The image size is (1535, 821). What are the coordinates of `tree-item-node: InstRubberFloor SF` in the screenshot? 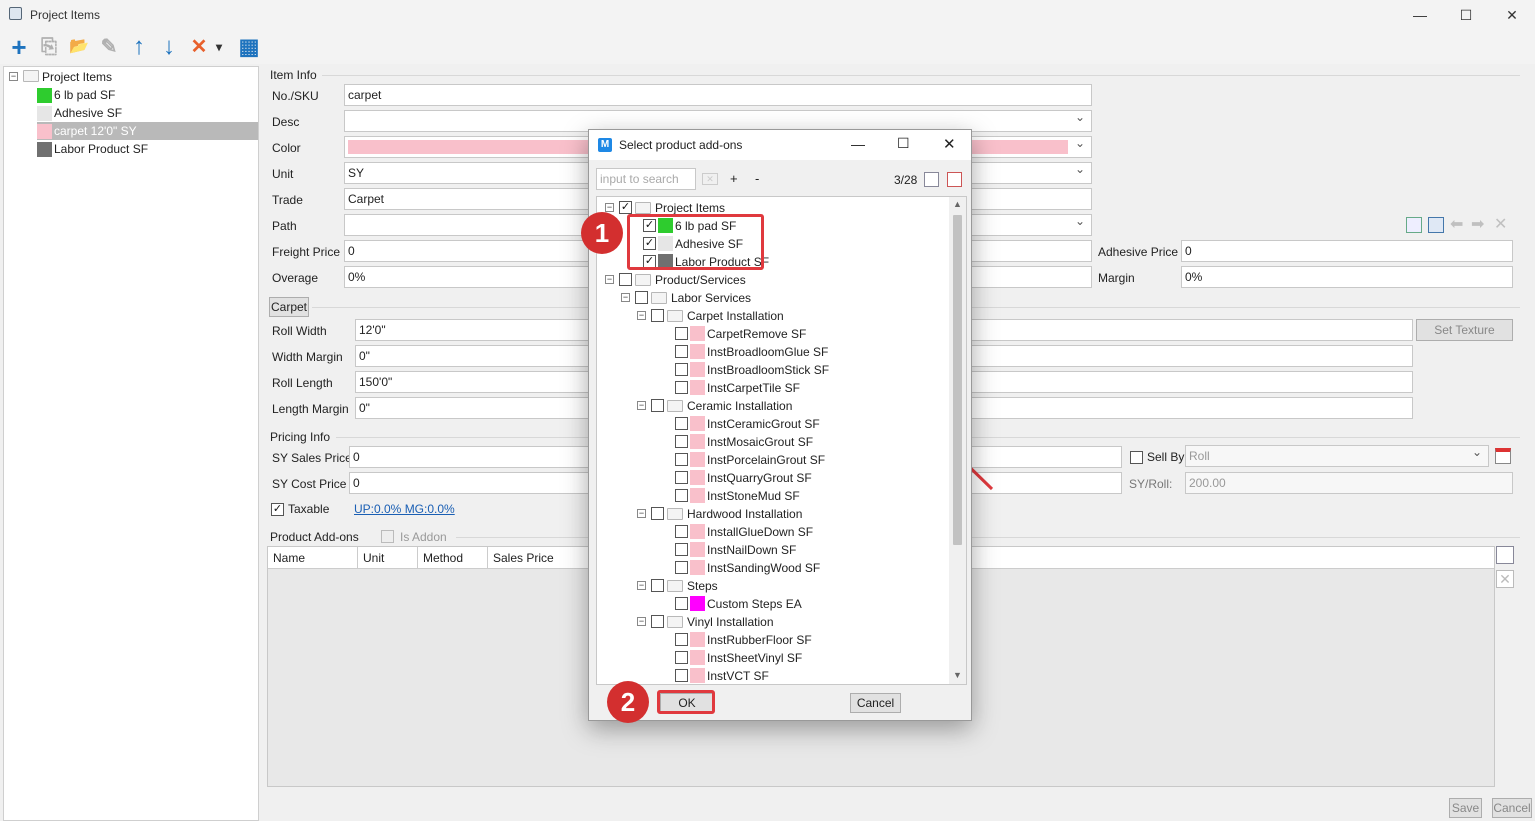 It's located at (772, 640).